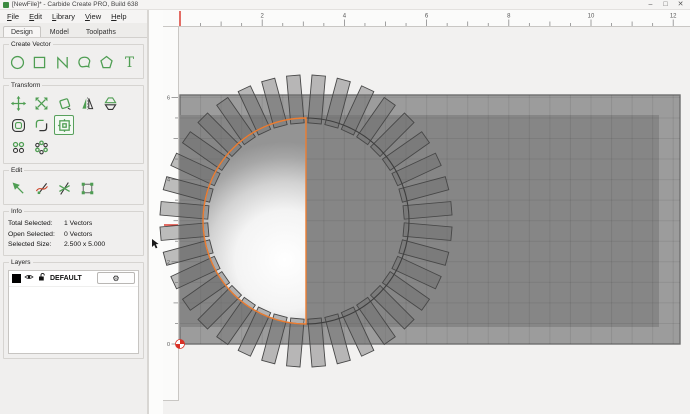  Describe the element at coordinates (39, 62) in the screenshot. I see `rectangle-tool` at that location.